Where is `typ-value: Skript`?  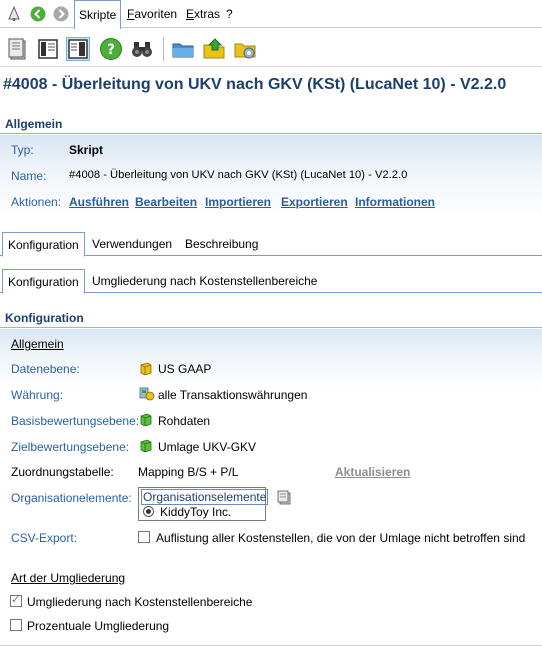 typ-value: Skript is located at coordinates (86, 150).